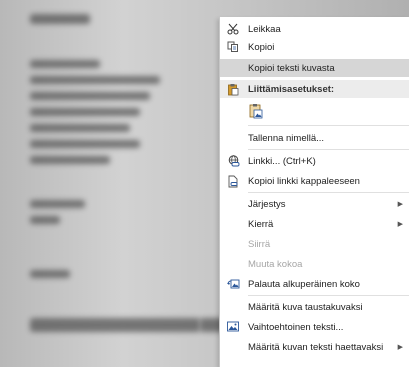  What do you see at coordinates (314, 111) in the screenshot?
I see `paste-option-picture` at bounding box center [314, 111].